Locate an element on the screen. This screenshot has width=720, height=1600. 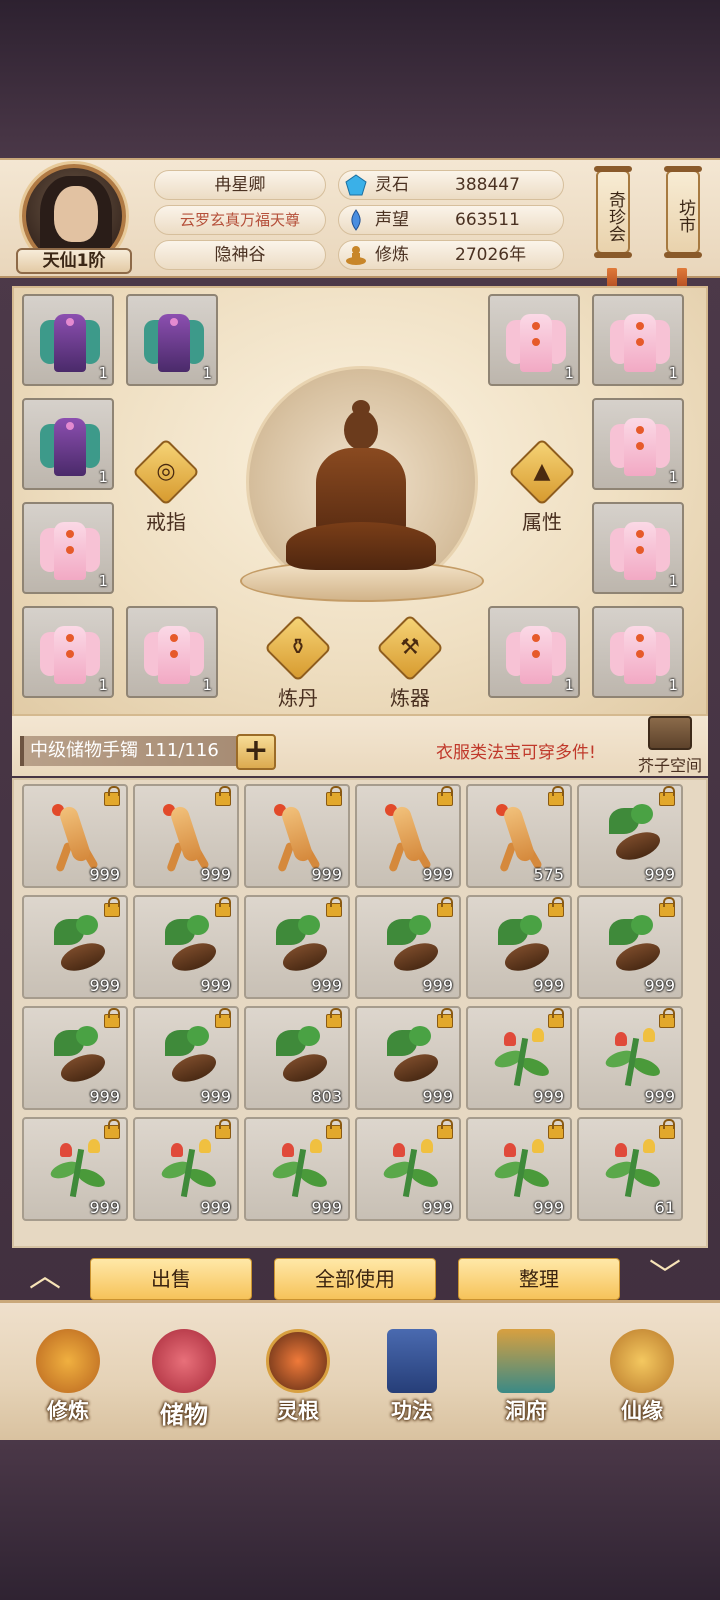
bottom-backdrop is located at coordinates (360, 1520).